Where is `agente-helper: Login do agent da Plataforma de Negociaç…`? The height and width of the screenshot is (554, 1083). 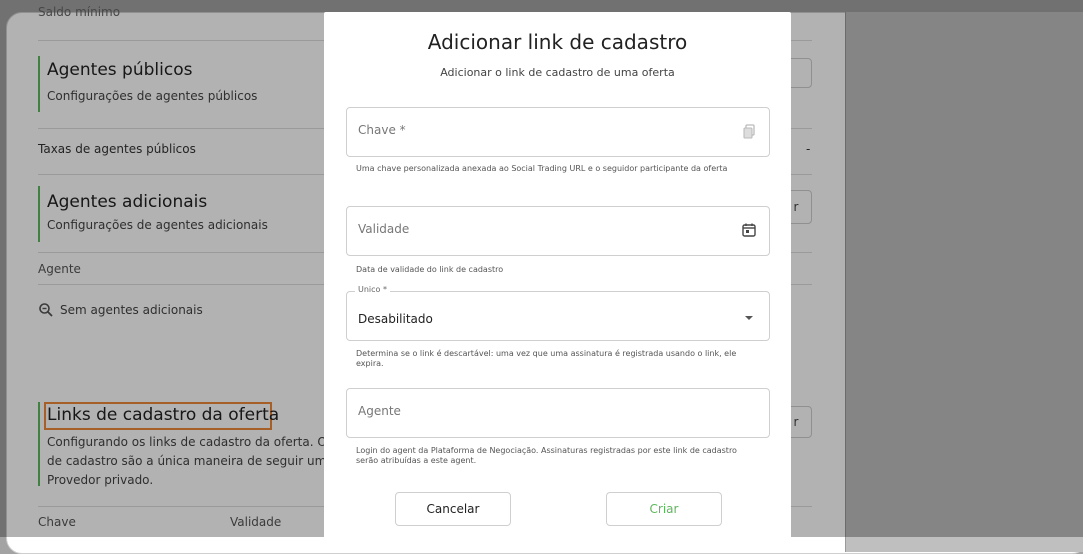
agente-helper: Login do agent da Plataforma de Negociaç… is located at coordinates (546, 455).